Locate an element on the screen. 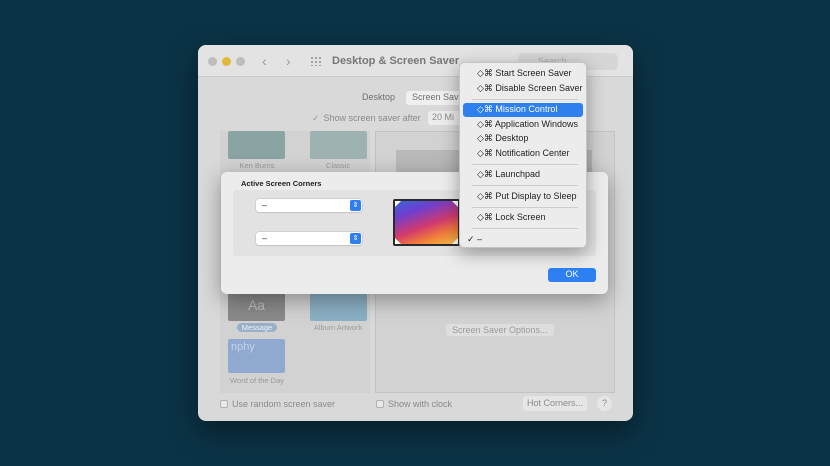  show-screen-saver-label: Show screen saver after is located at coordinates (372, 118).